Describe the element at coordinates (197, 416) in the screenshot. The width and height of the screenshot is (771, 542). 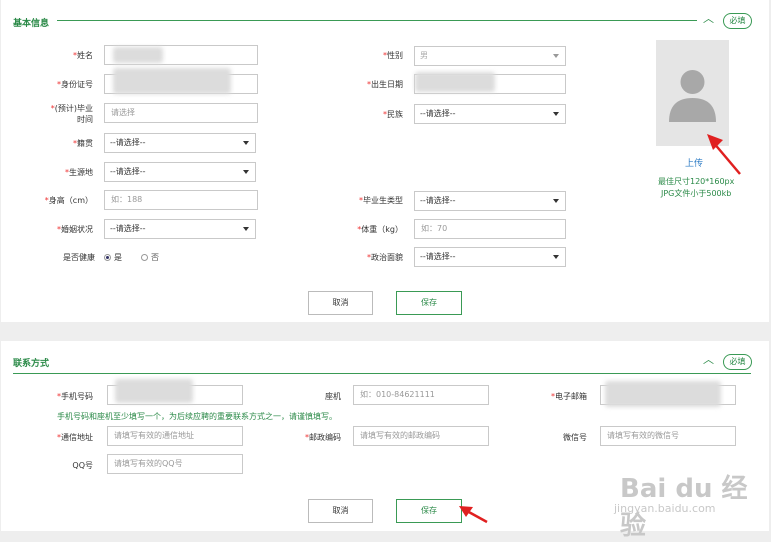
I see `phone-hint: 手机号码和座机至少填写一个，为后续应聘的重要联系方式之一，请谨慎填写。` at that location.